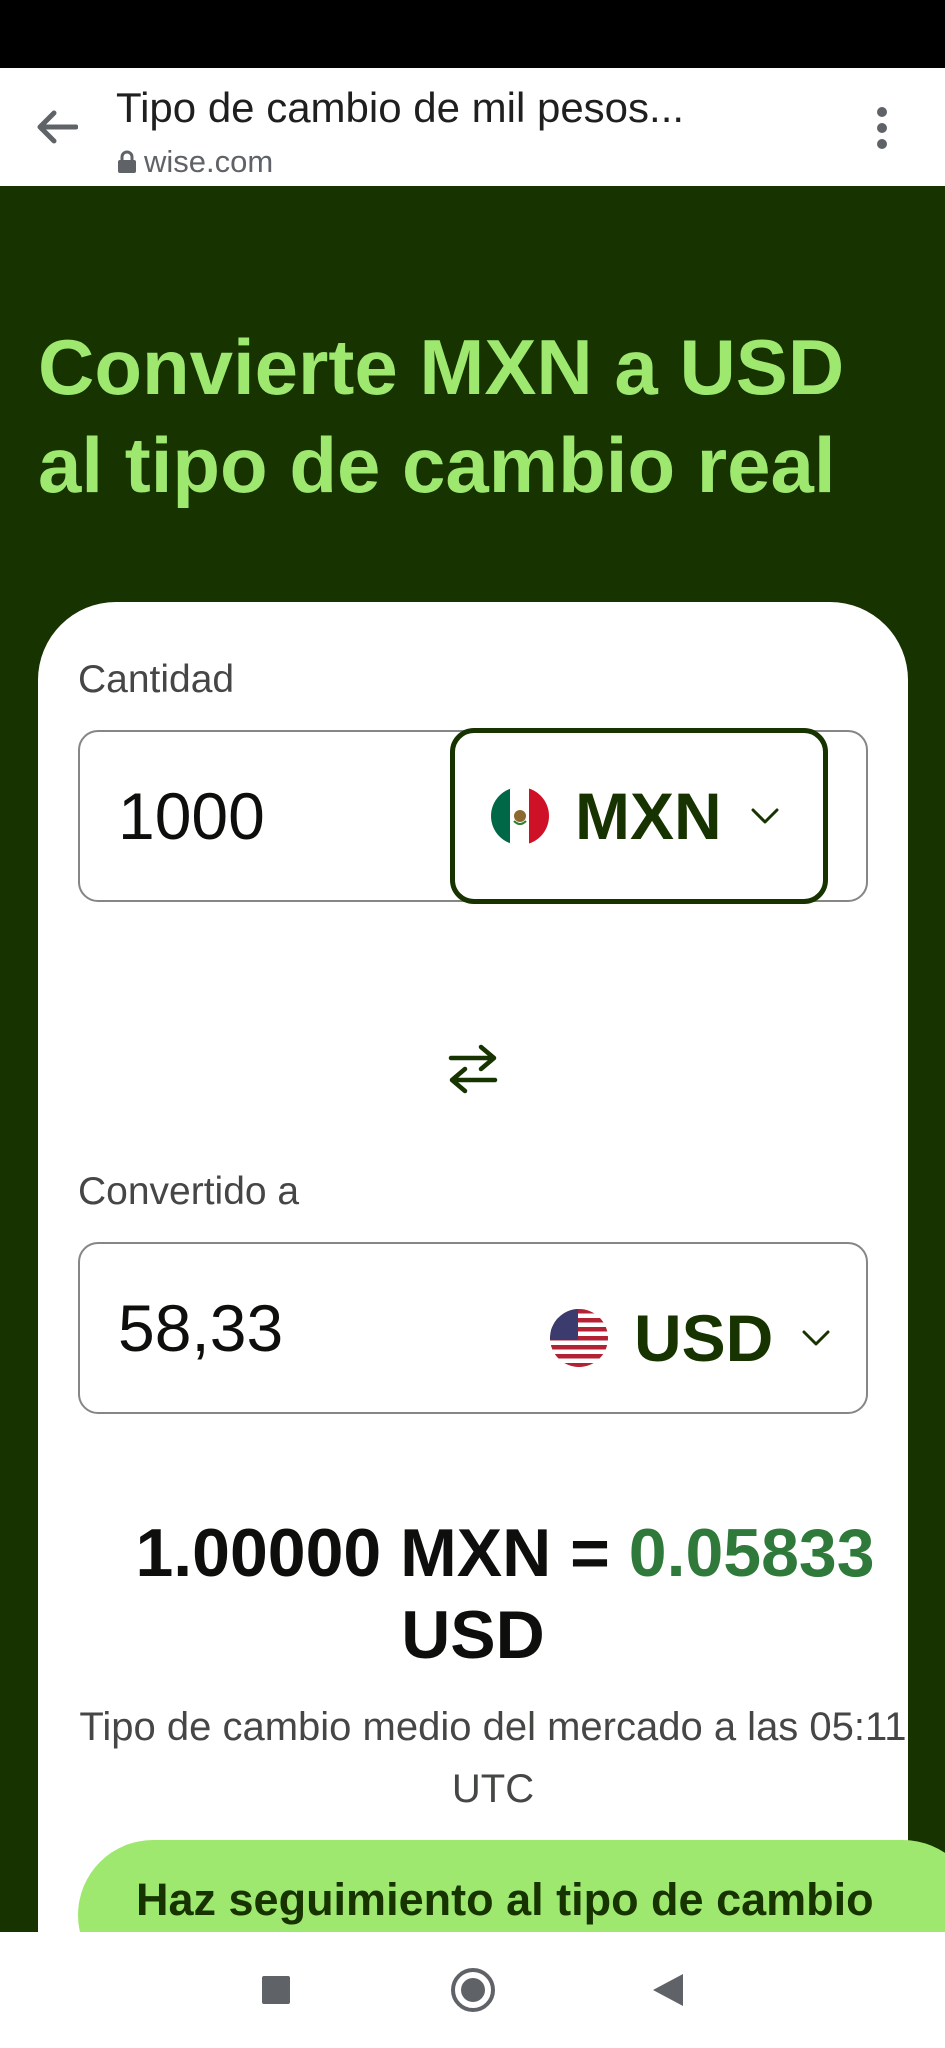 This screenshot has height=2048, width=945. I want to click on usa-flag-icon, so click(579, 1338).